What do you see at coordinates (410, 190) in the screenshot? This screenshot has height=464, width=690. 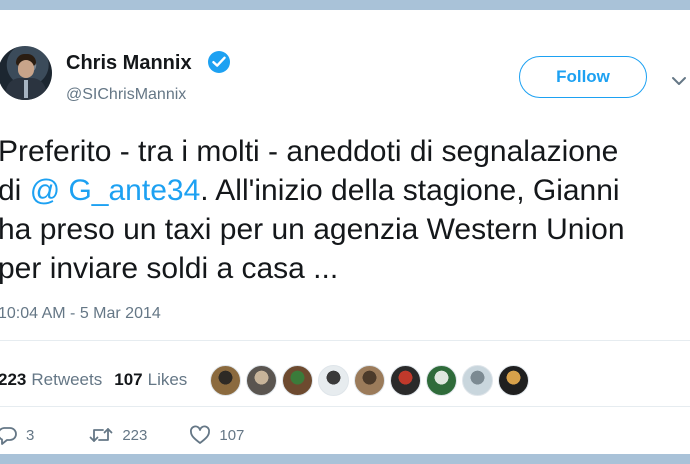 I see `tweet-line-2-suffix: . All'inizio della stagione, Gianni` at bounding box center [410, 190].